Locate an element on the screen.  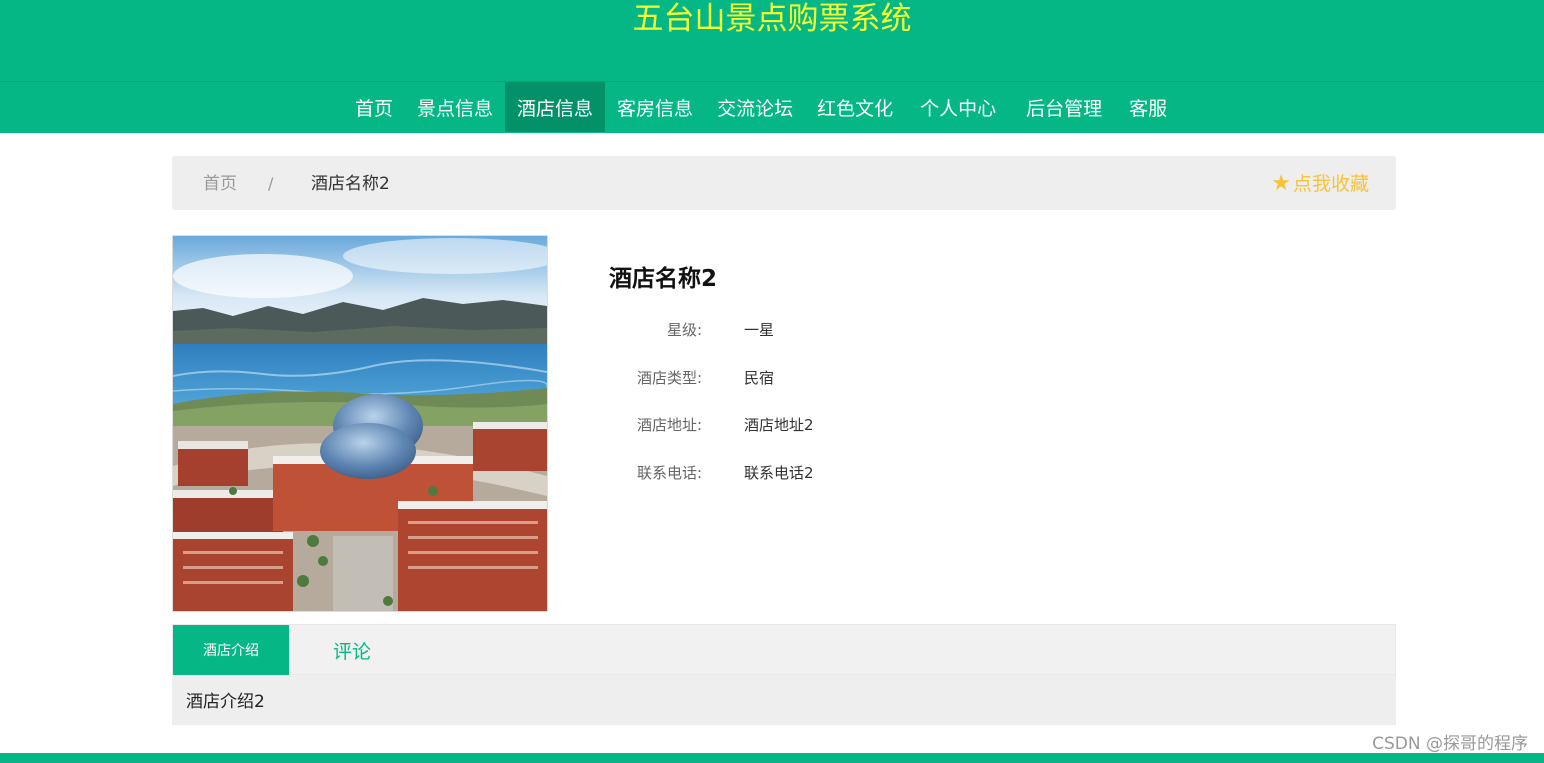
main-nav: 首页 景点信息 酒店信息 客房信息 交流论坛 红色文化 个人中心 后台管理 客服 is located at coordinates (772, 107).